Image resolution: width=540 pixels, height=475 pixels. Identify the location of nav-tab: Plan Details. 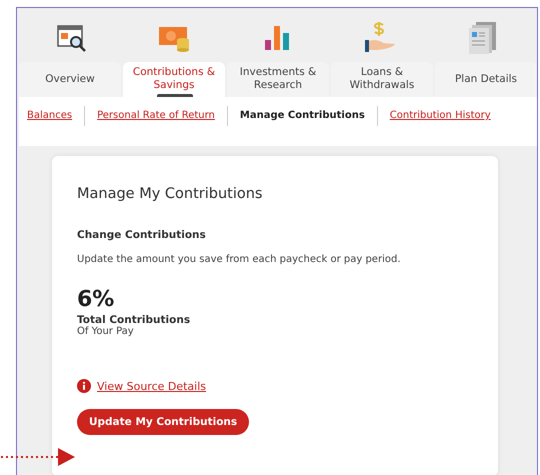
(486, 79).